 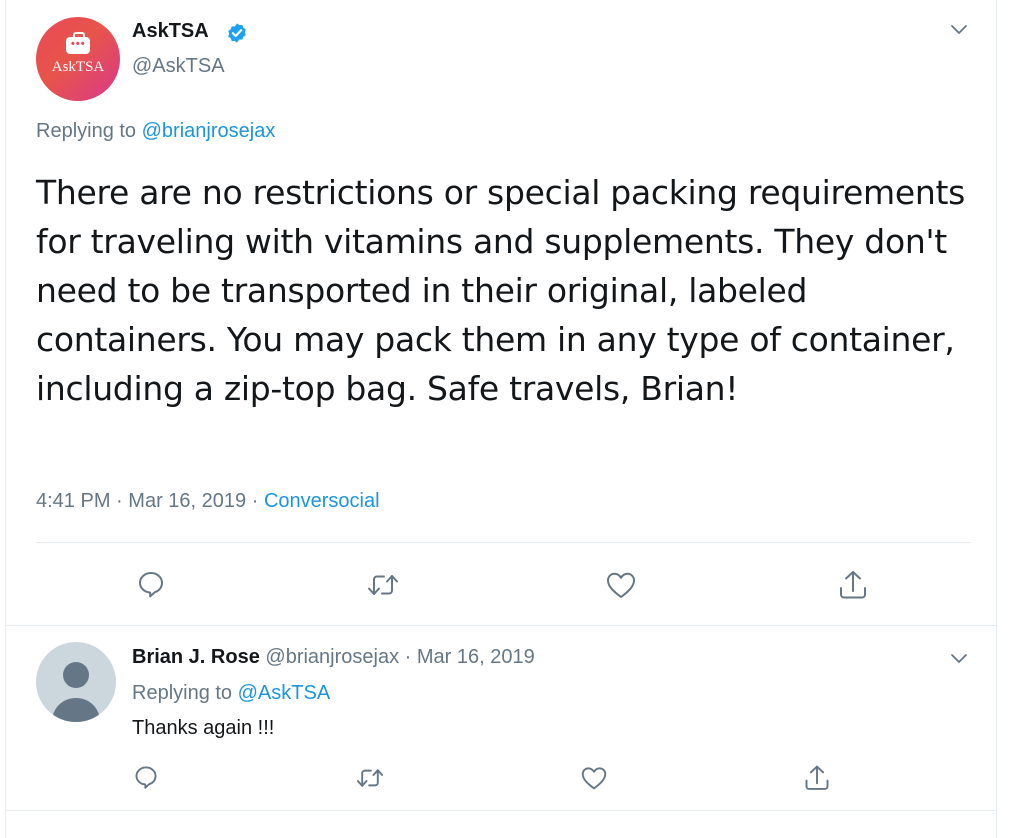 What do you see at coordinates (73, 501) in the screenshot?
I see `tweet-time: 4:41 PM` at bounding box center [73, 501].